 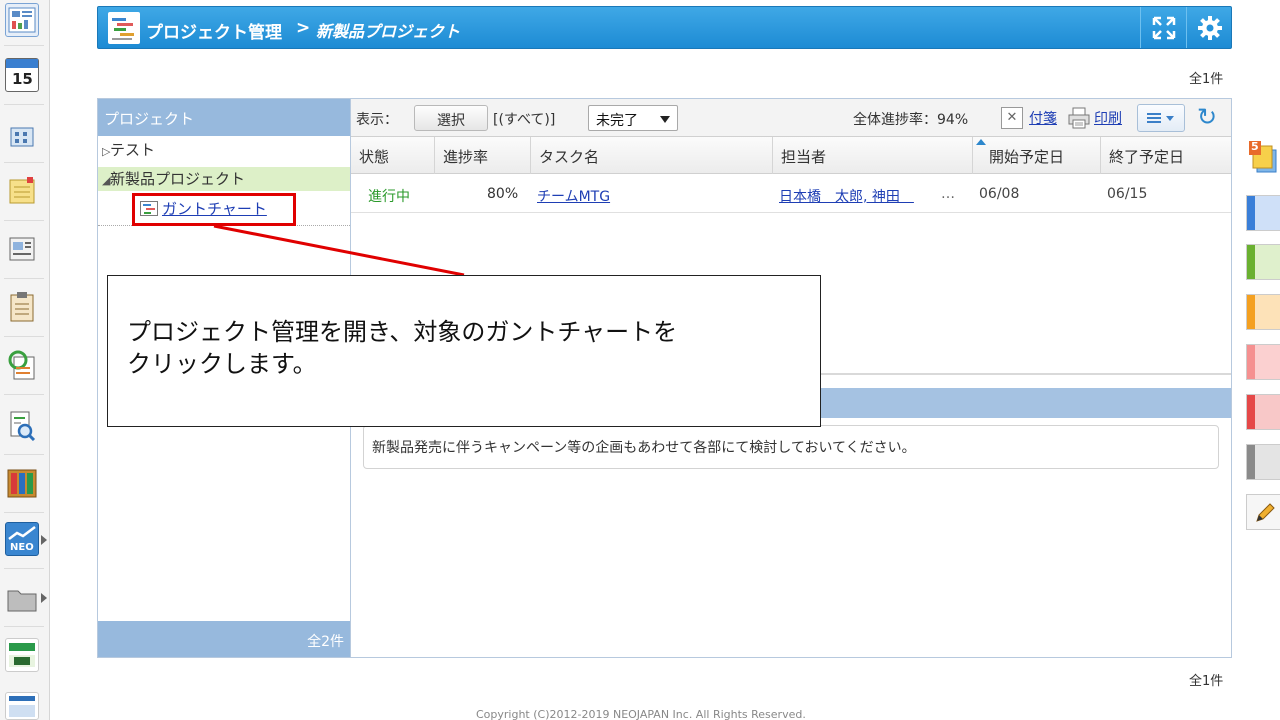 I want to click on callout-line-1: プロジェクト管理を開き、対象のガントチャートを, so click(x=402, y=332).